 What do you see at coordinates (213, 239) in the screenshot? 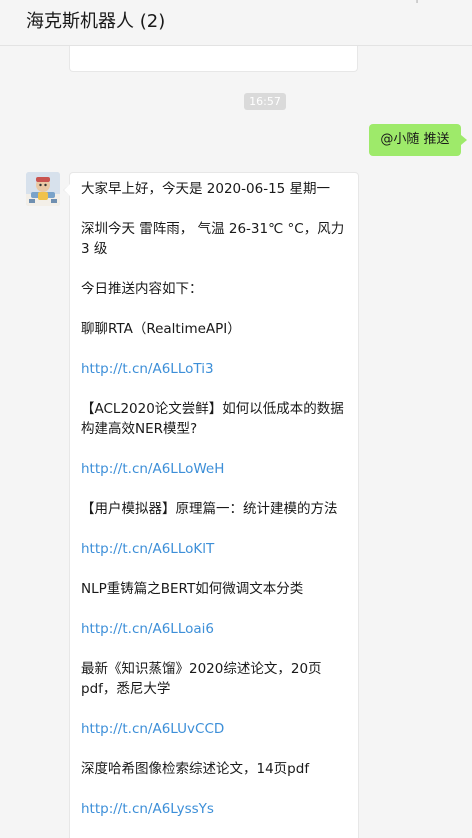
I see `weather-text: 深圳今天 雷阵雨， 气温 26-31℃ °C，风力 3 级` at bounding box center [213, 239].